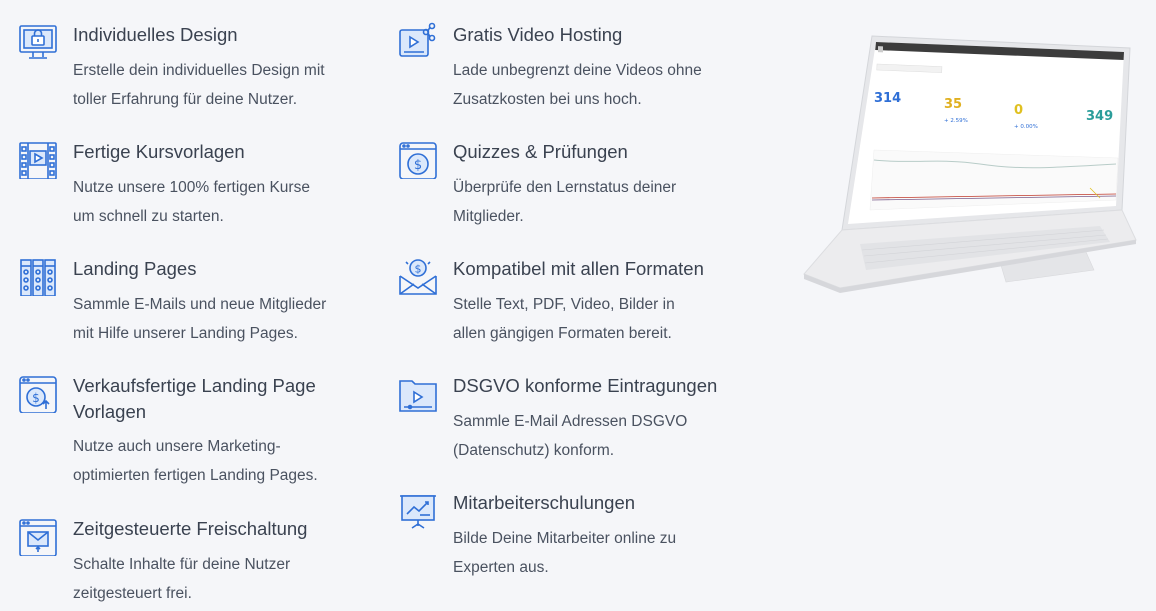  What do you see at coordinates (195, 475) in the screenshot?
I see `feature-desc-line: optimierten fertigen Landing Pages.` at bounding box center [195, 475].